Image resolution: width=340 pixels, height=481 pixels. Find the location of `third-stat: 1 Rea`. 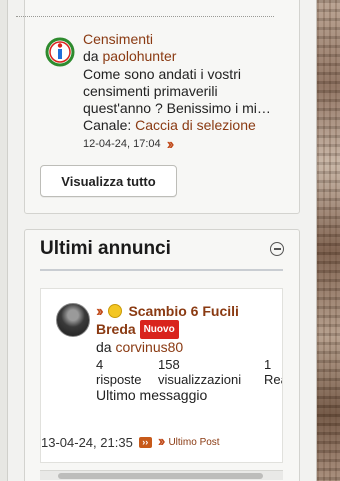

third-stat: 1 Rea is located at coordinates (273, 372).